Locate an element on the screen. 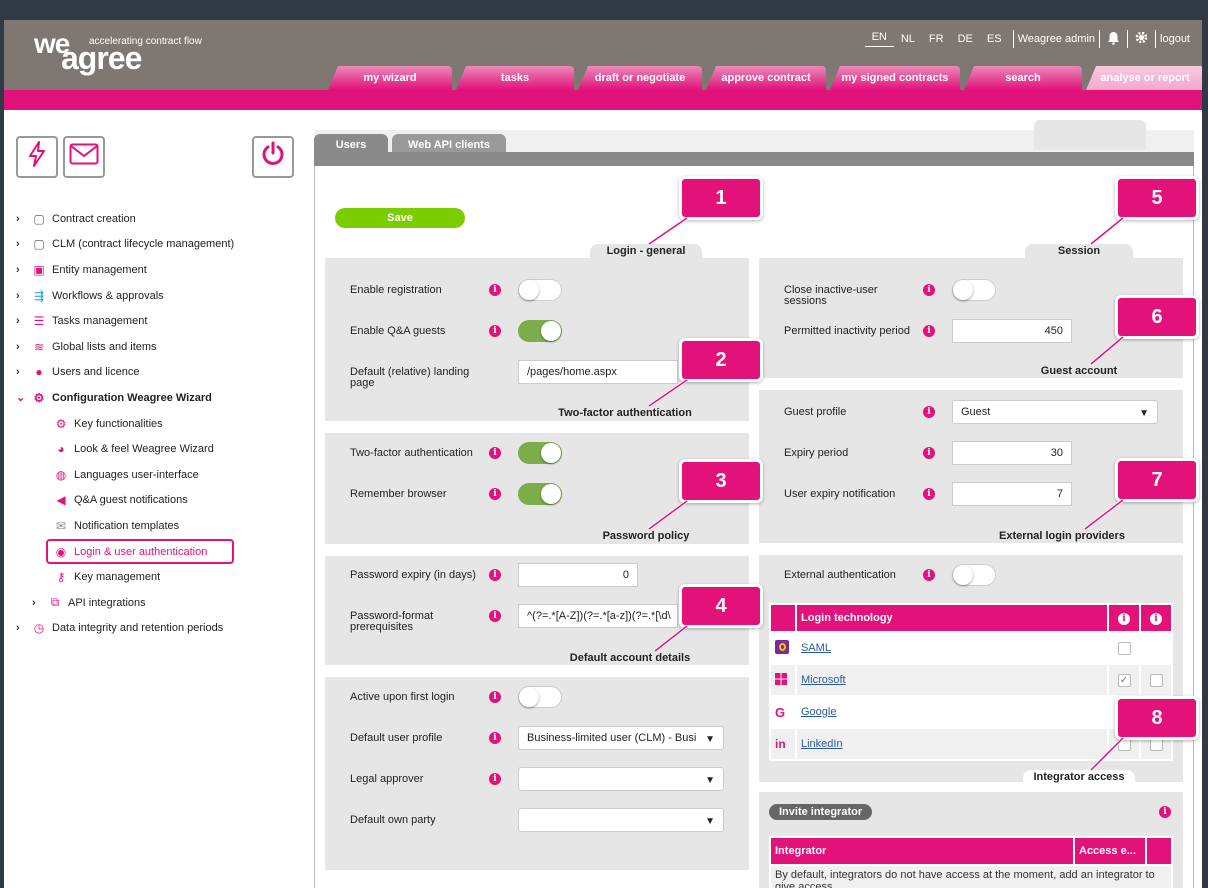 Image resolution: width=1208 pixels, height=888 pixels. active-first-login-toggle is located at coordinates (540, 697).